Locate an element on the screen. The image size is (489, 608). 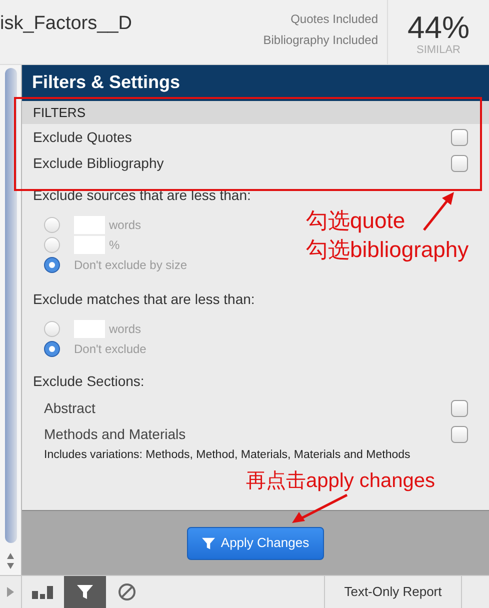
score-label: SIMILAR is located at coordinates (438, 50).